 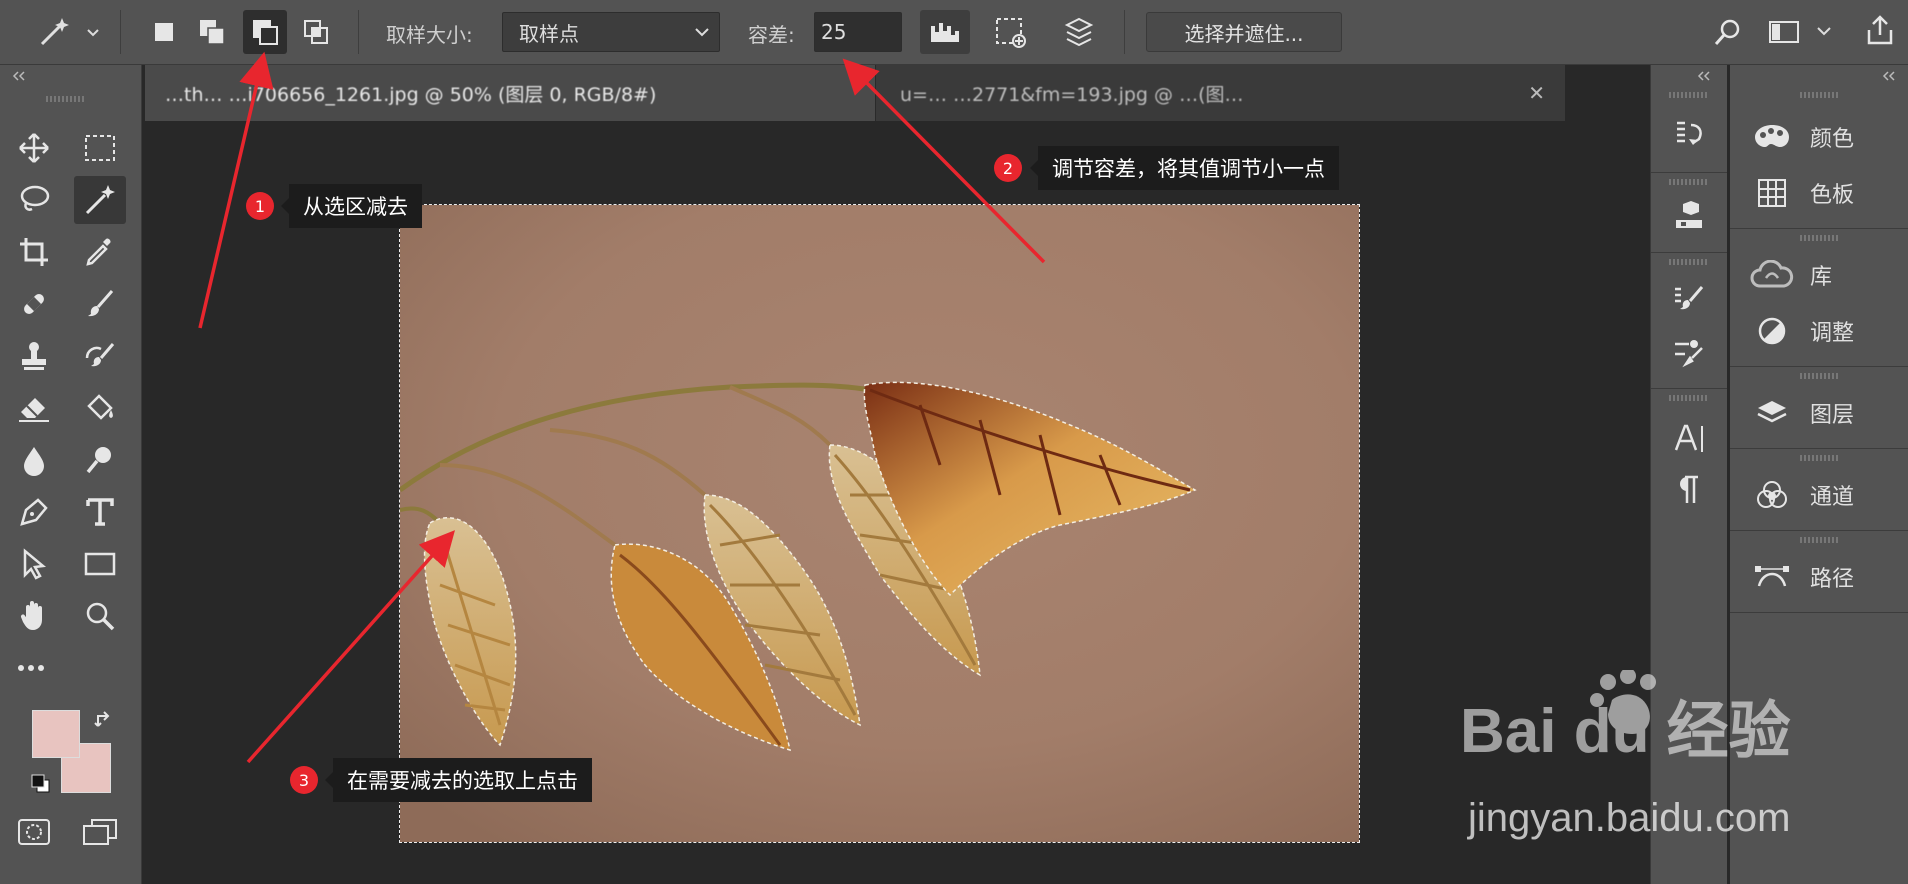 I want to click on eyedropper-tool-icon, so click(x=100, y=252).